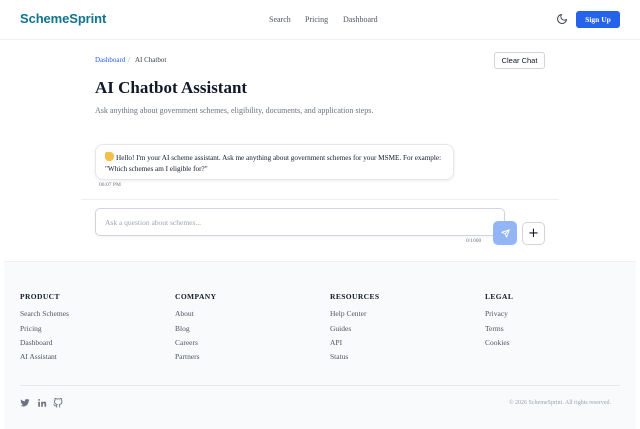 The width and height of the screenshot is (640, 429). What do you see at coordinates (184, 313) in the screenshot?
I see `footer-link-about: About` at bounding box center [184, 313].